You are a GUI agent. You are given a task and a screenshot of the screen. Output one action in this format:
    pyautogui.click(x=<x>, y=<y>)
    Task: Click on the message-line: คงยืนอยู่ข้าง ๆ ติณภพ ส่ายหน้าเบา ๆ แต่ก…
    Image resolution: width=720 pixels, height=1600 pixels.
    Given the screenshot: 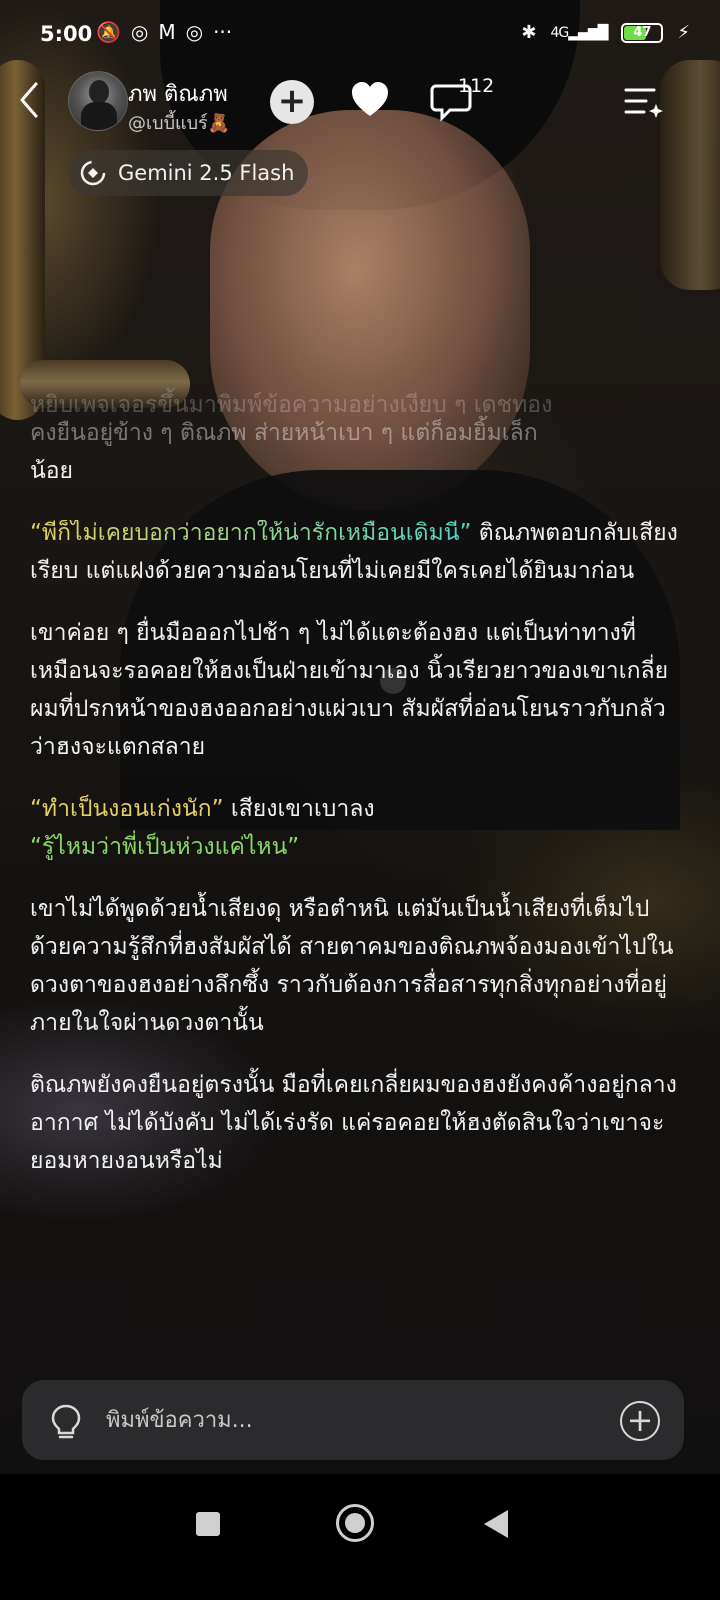 What is the action you would take?
    pyautogui.click(x=284, y=433)
    